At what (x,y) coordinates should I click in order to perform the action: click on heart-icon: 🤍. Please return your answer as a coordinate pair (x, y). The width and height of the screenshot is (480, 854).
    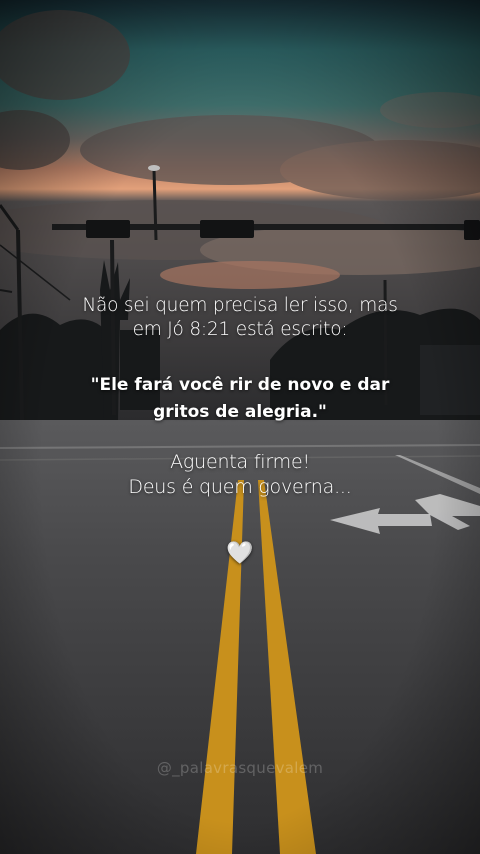
    Looking at the image, I should click on (240, 553).